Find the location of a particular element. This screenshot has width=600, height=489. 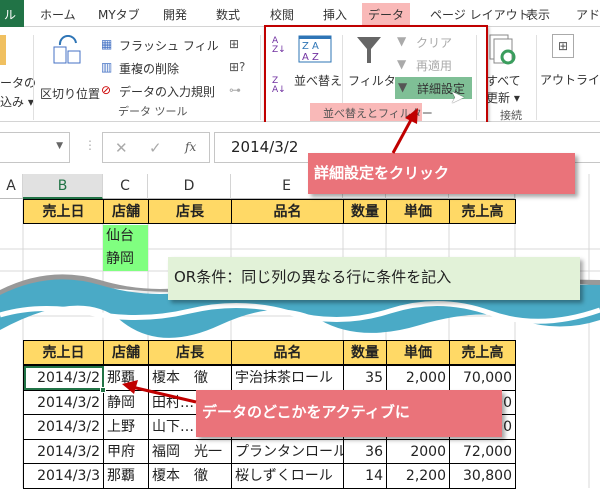

table-cell: 2,200 is located at coordinates (418, 476).